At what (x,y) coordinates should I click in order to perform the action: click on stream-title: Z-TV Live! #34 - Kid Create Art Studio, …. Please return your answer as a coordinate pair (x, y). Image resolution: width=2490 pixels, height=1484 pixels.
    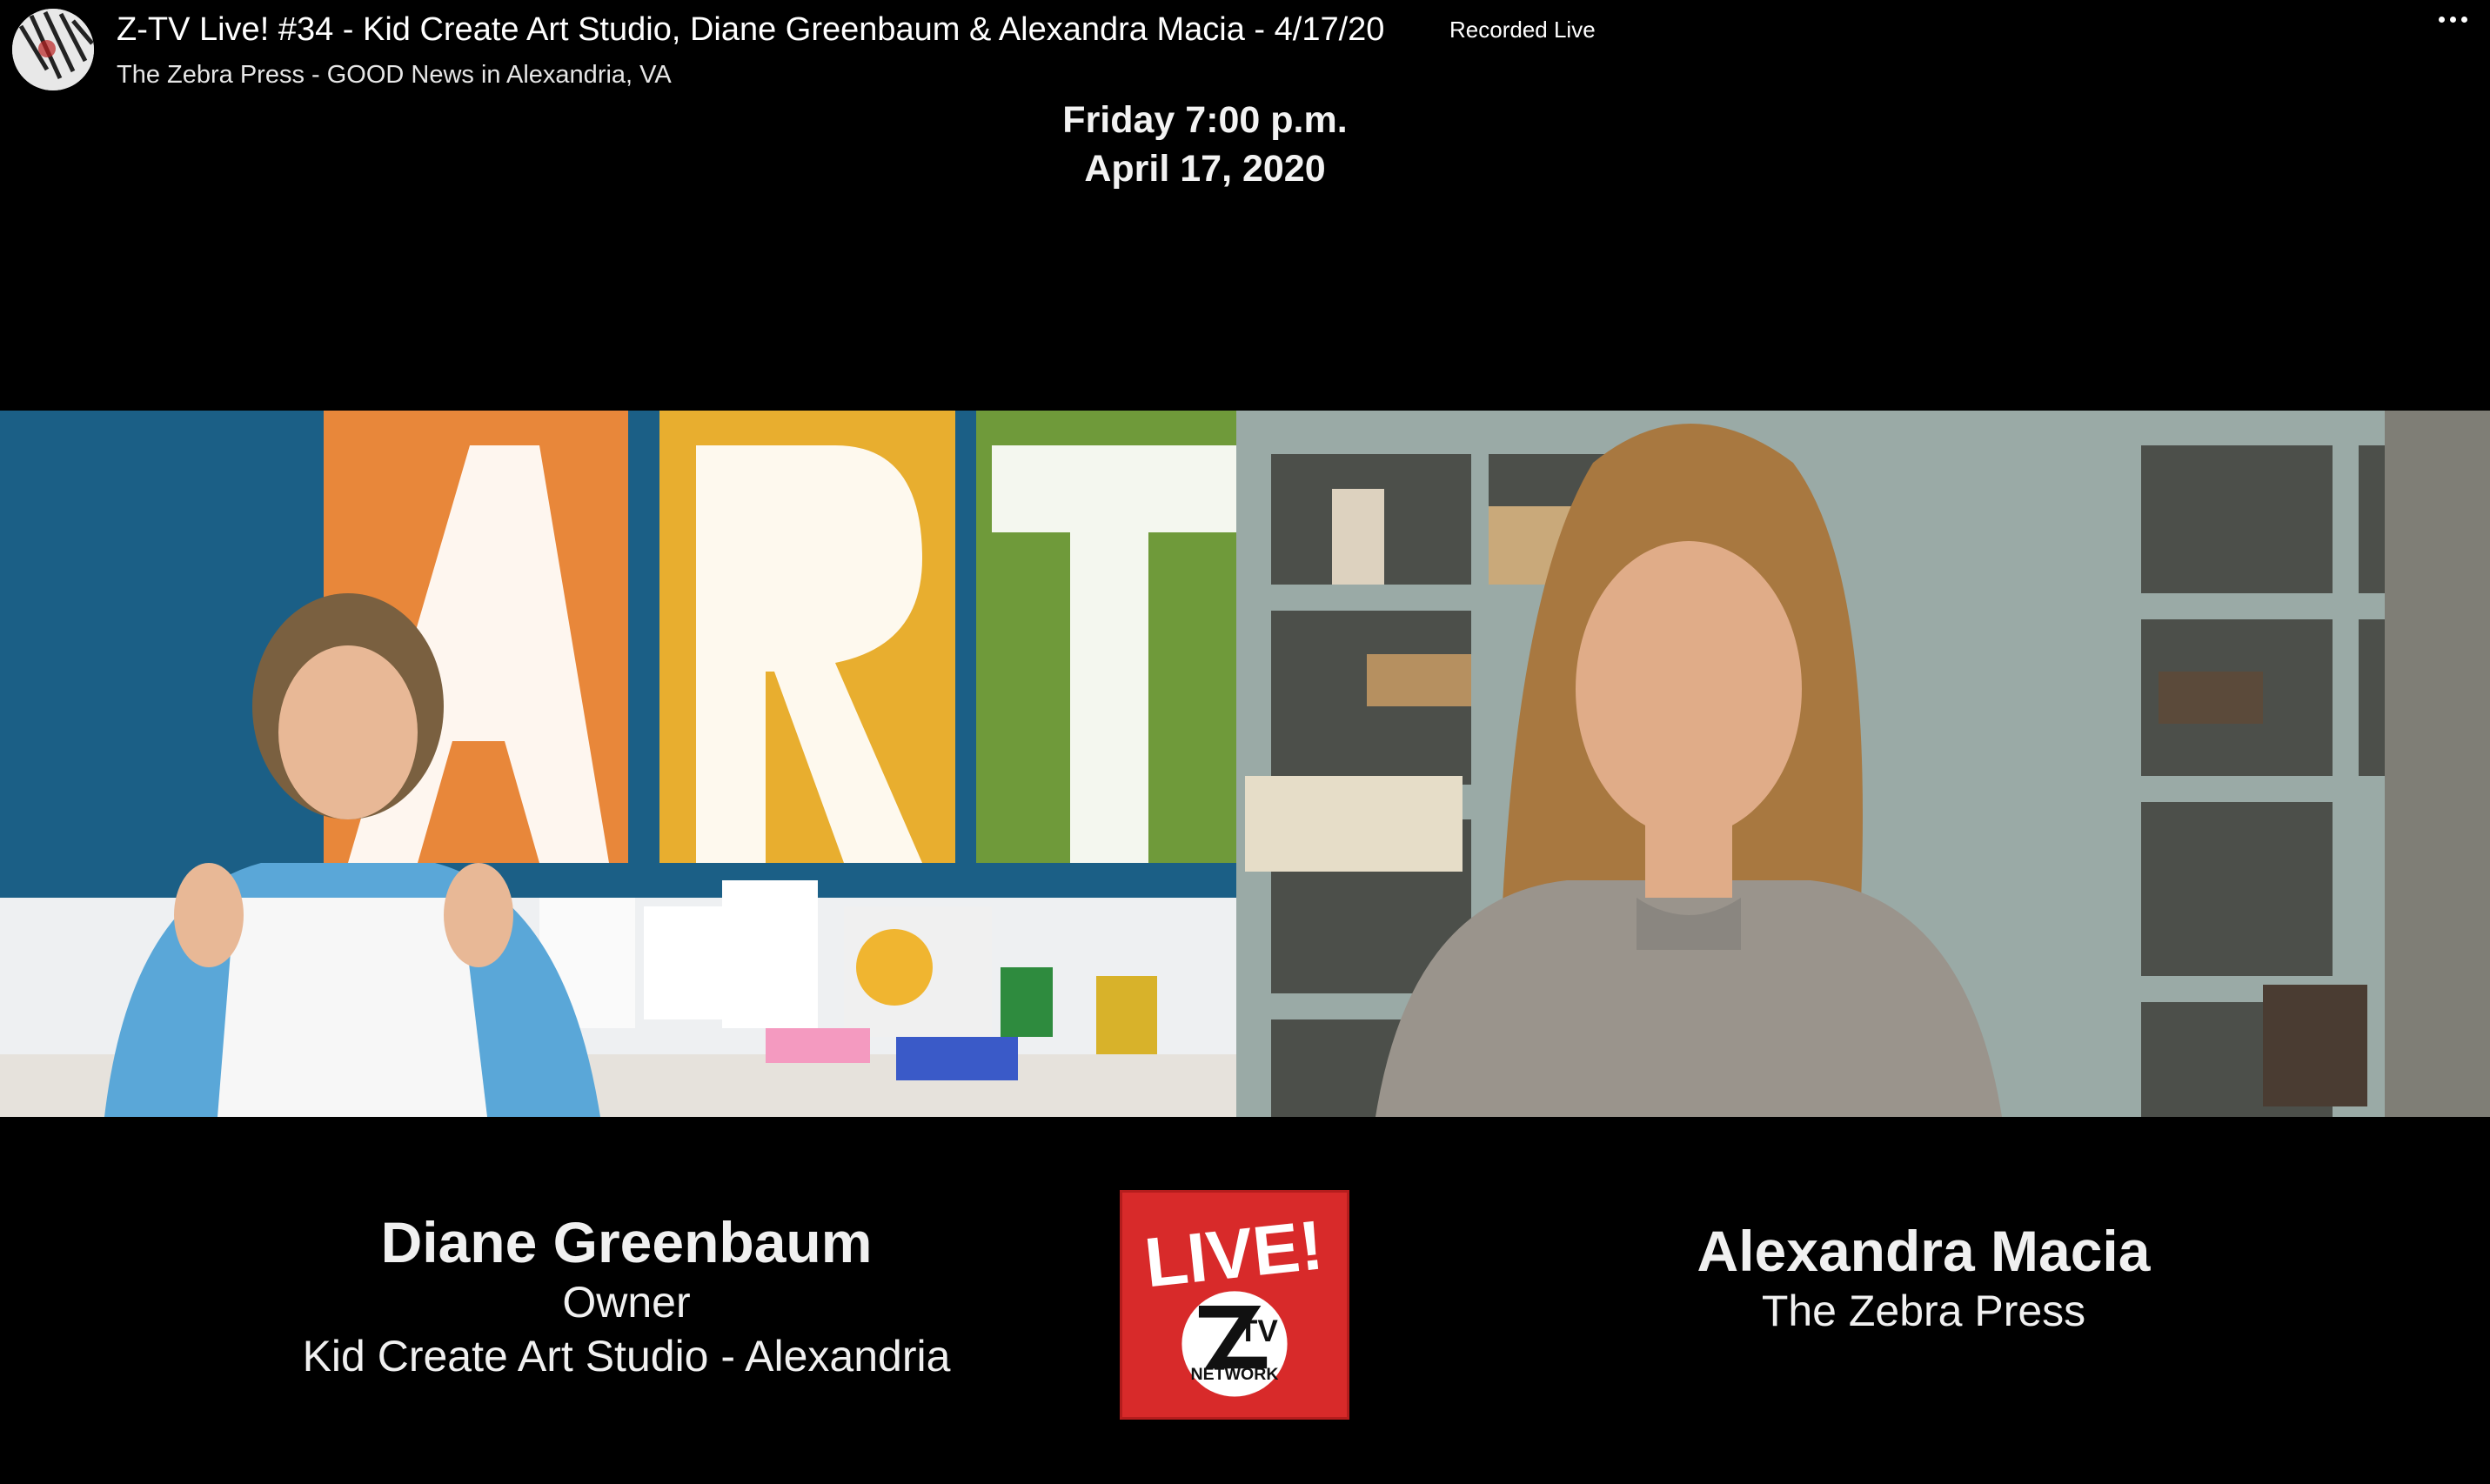
    Looking at the image, I should click on (750, 29).